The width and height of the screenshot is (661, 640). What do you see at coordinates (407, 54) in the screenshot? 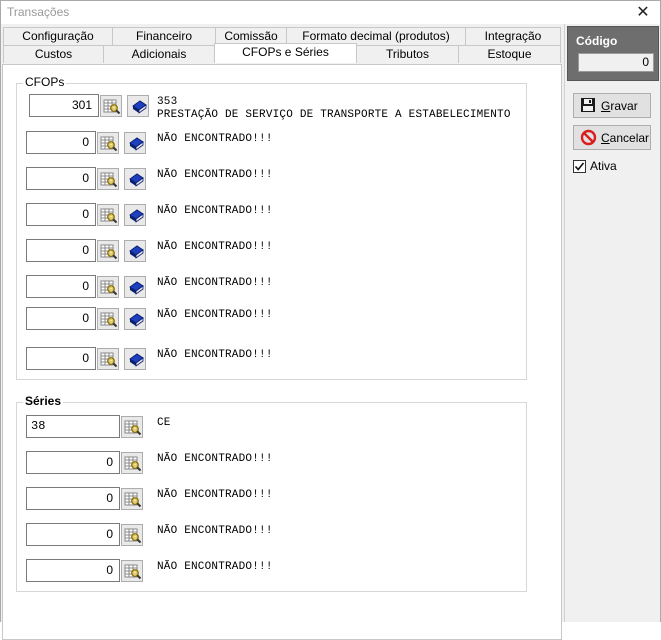
I see `tab-tributos: Tributos` at bounding box center [407, 54].